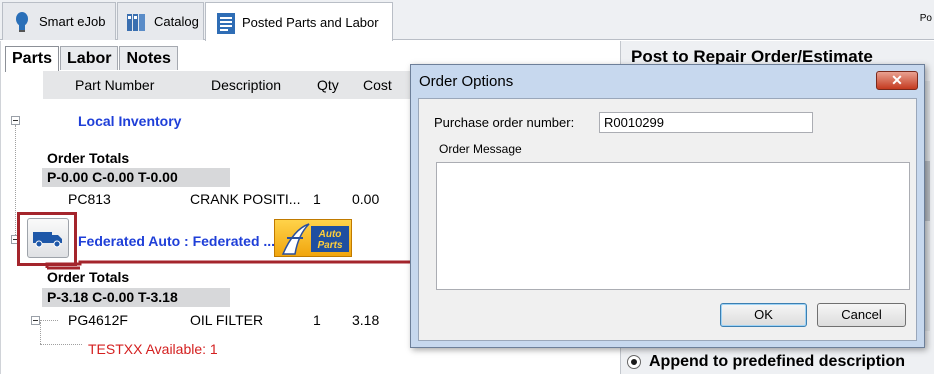  Describe the element at coordinates (129, 121) in the screenshot. I see `group-local-inventory: Local Inventory` at that location.